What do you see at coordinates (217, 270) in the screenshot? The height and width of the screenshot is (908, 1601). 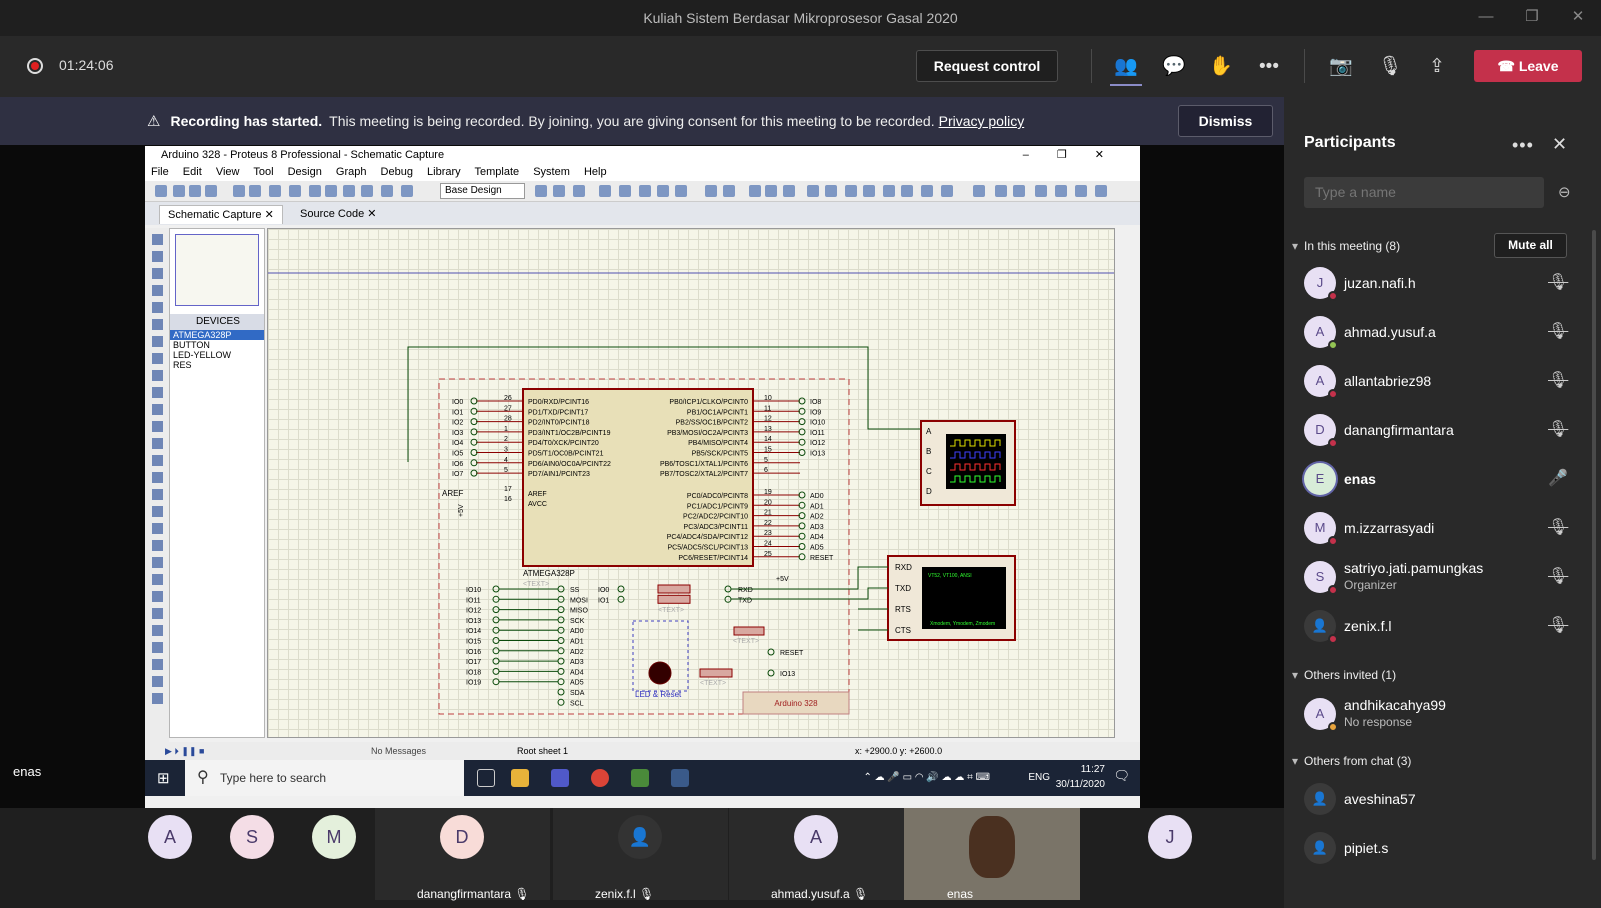 I see `overview-preview` at bounding box center [217, 270].